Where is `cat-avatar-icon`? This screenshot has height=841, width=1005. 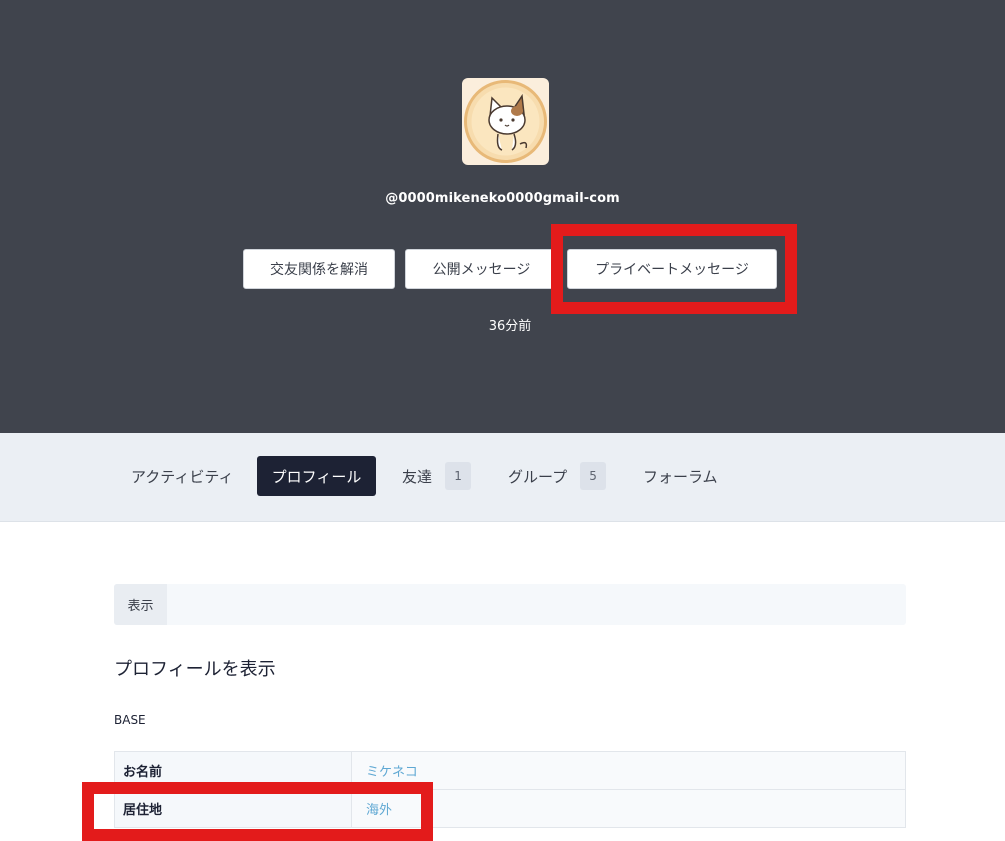 cat-avatar-icon is located at coordinates (505, 121).